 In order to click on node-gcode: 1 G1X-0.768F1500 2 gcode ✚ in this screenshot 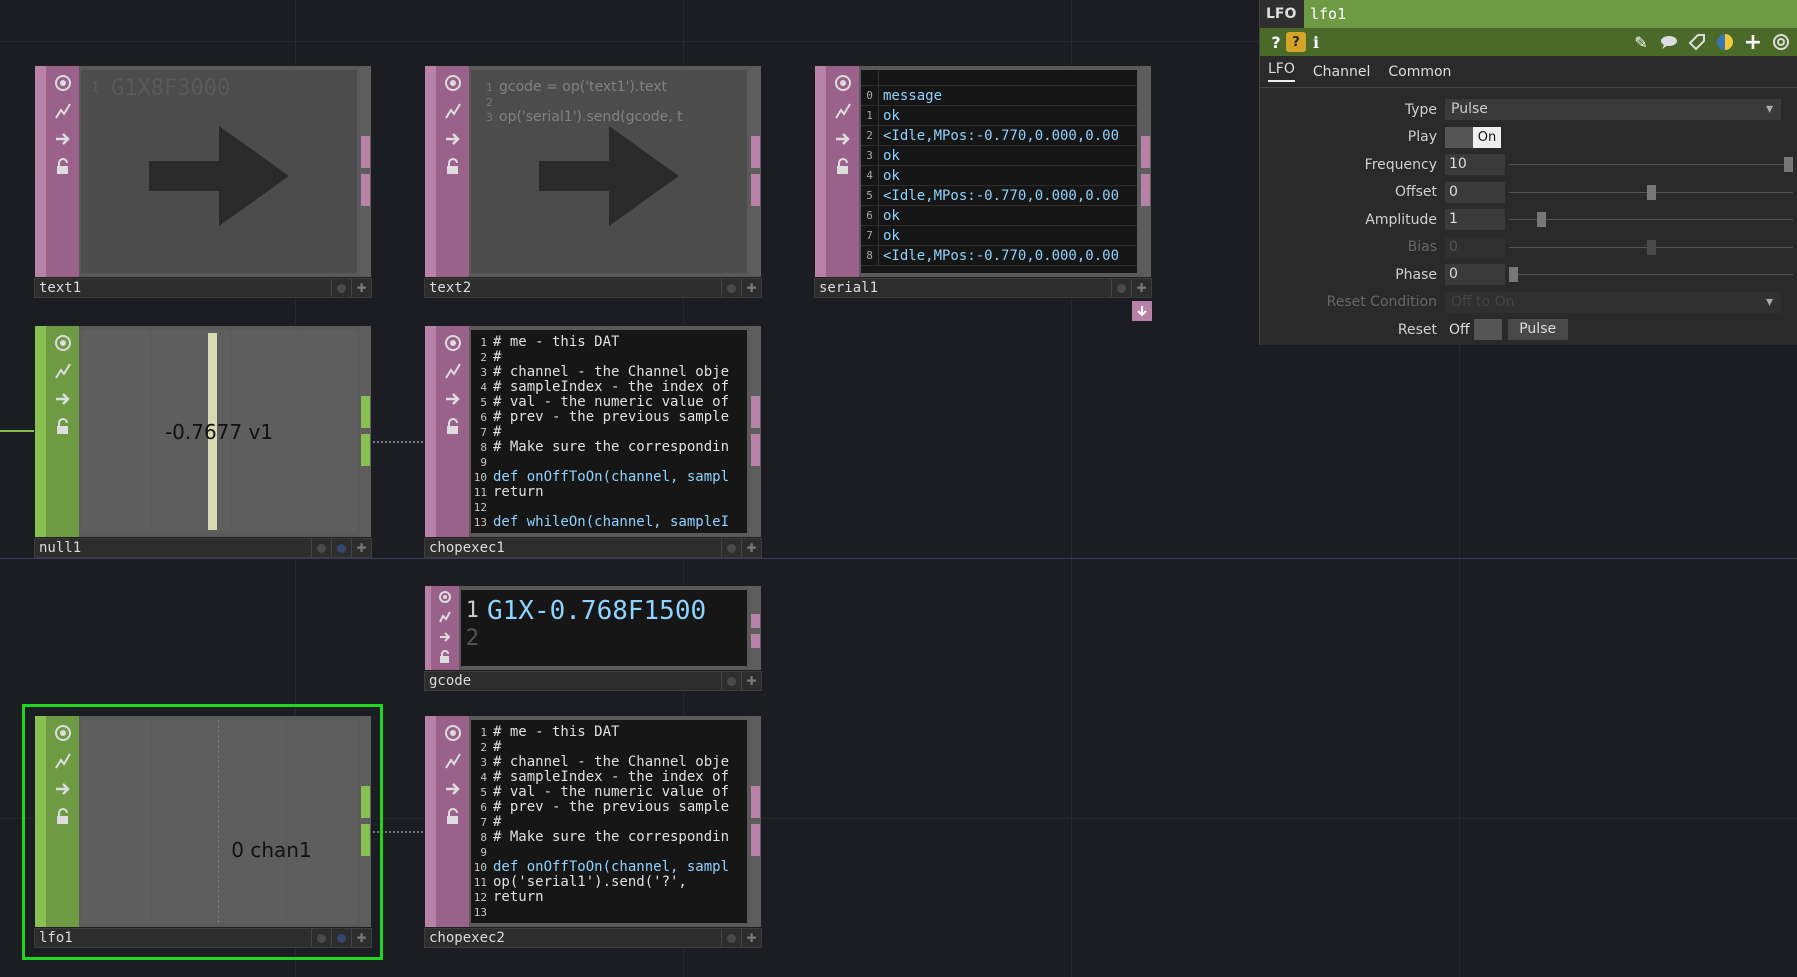, I will do `click(593, 638)`.